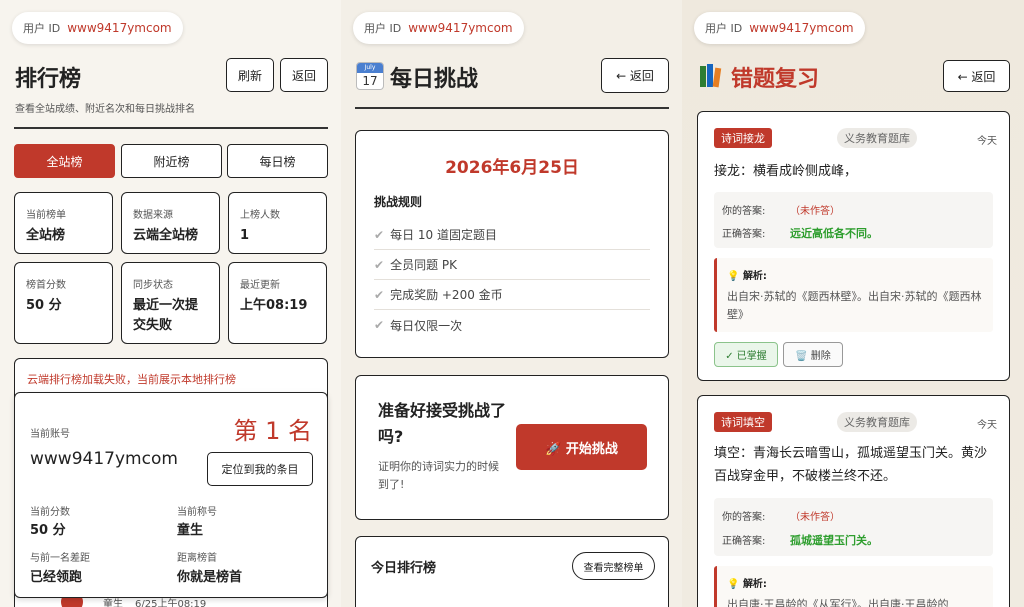 This screenshot has height=607, width=1024. Describe the element at coordinates (775, 79) in the screenshot. I see `page-title: 错题复习` at that location.